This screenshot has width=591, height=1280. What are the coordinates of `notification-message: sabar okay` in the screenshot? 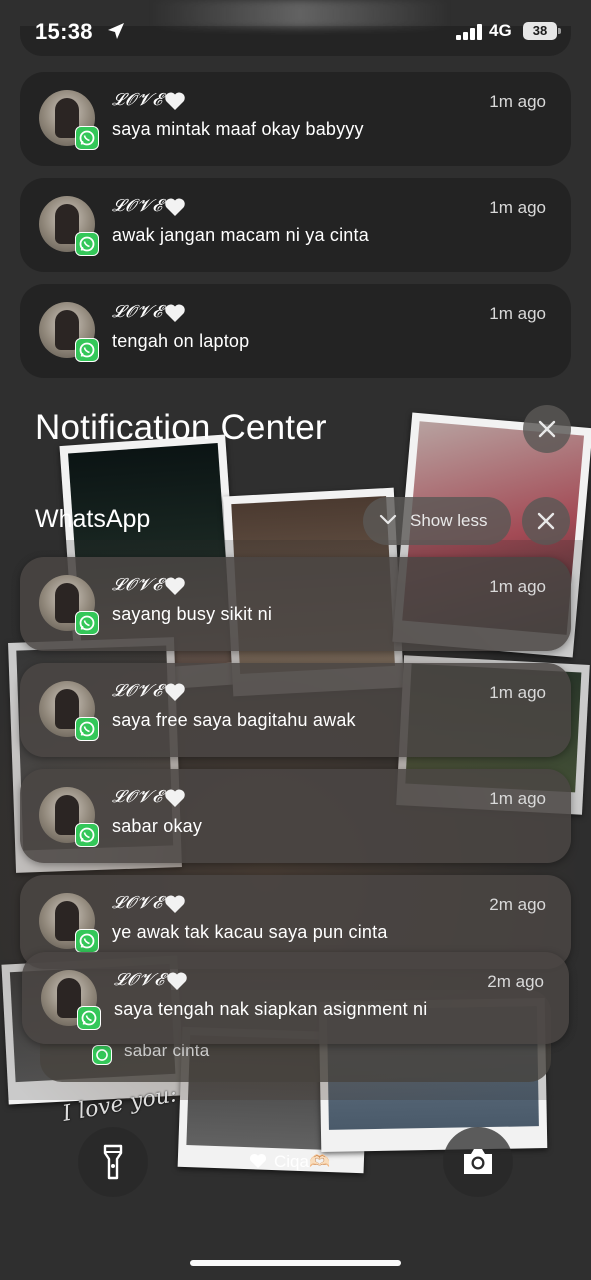 It's located at (157, 826).